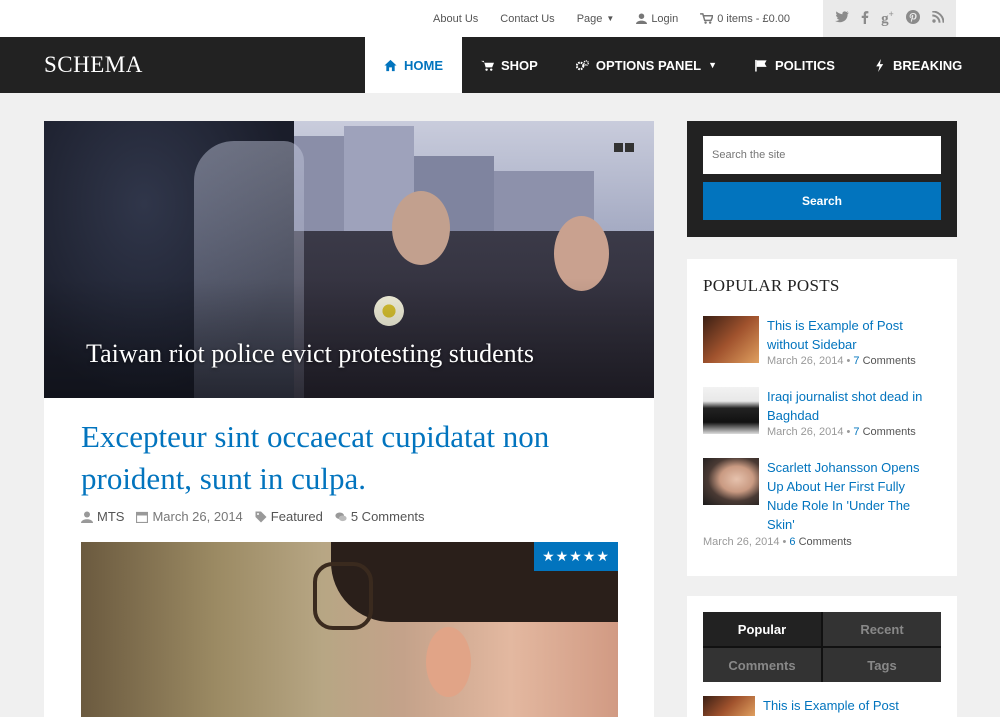 This screenshot has height=717, width=1000. Describe the element at coordinates (822, 647) in the screenshot. I see `widget-tabs: Popular Recent Comments Tags` at that location.